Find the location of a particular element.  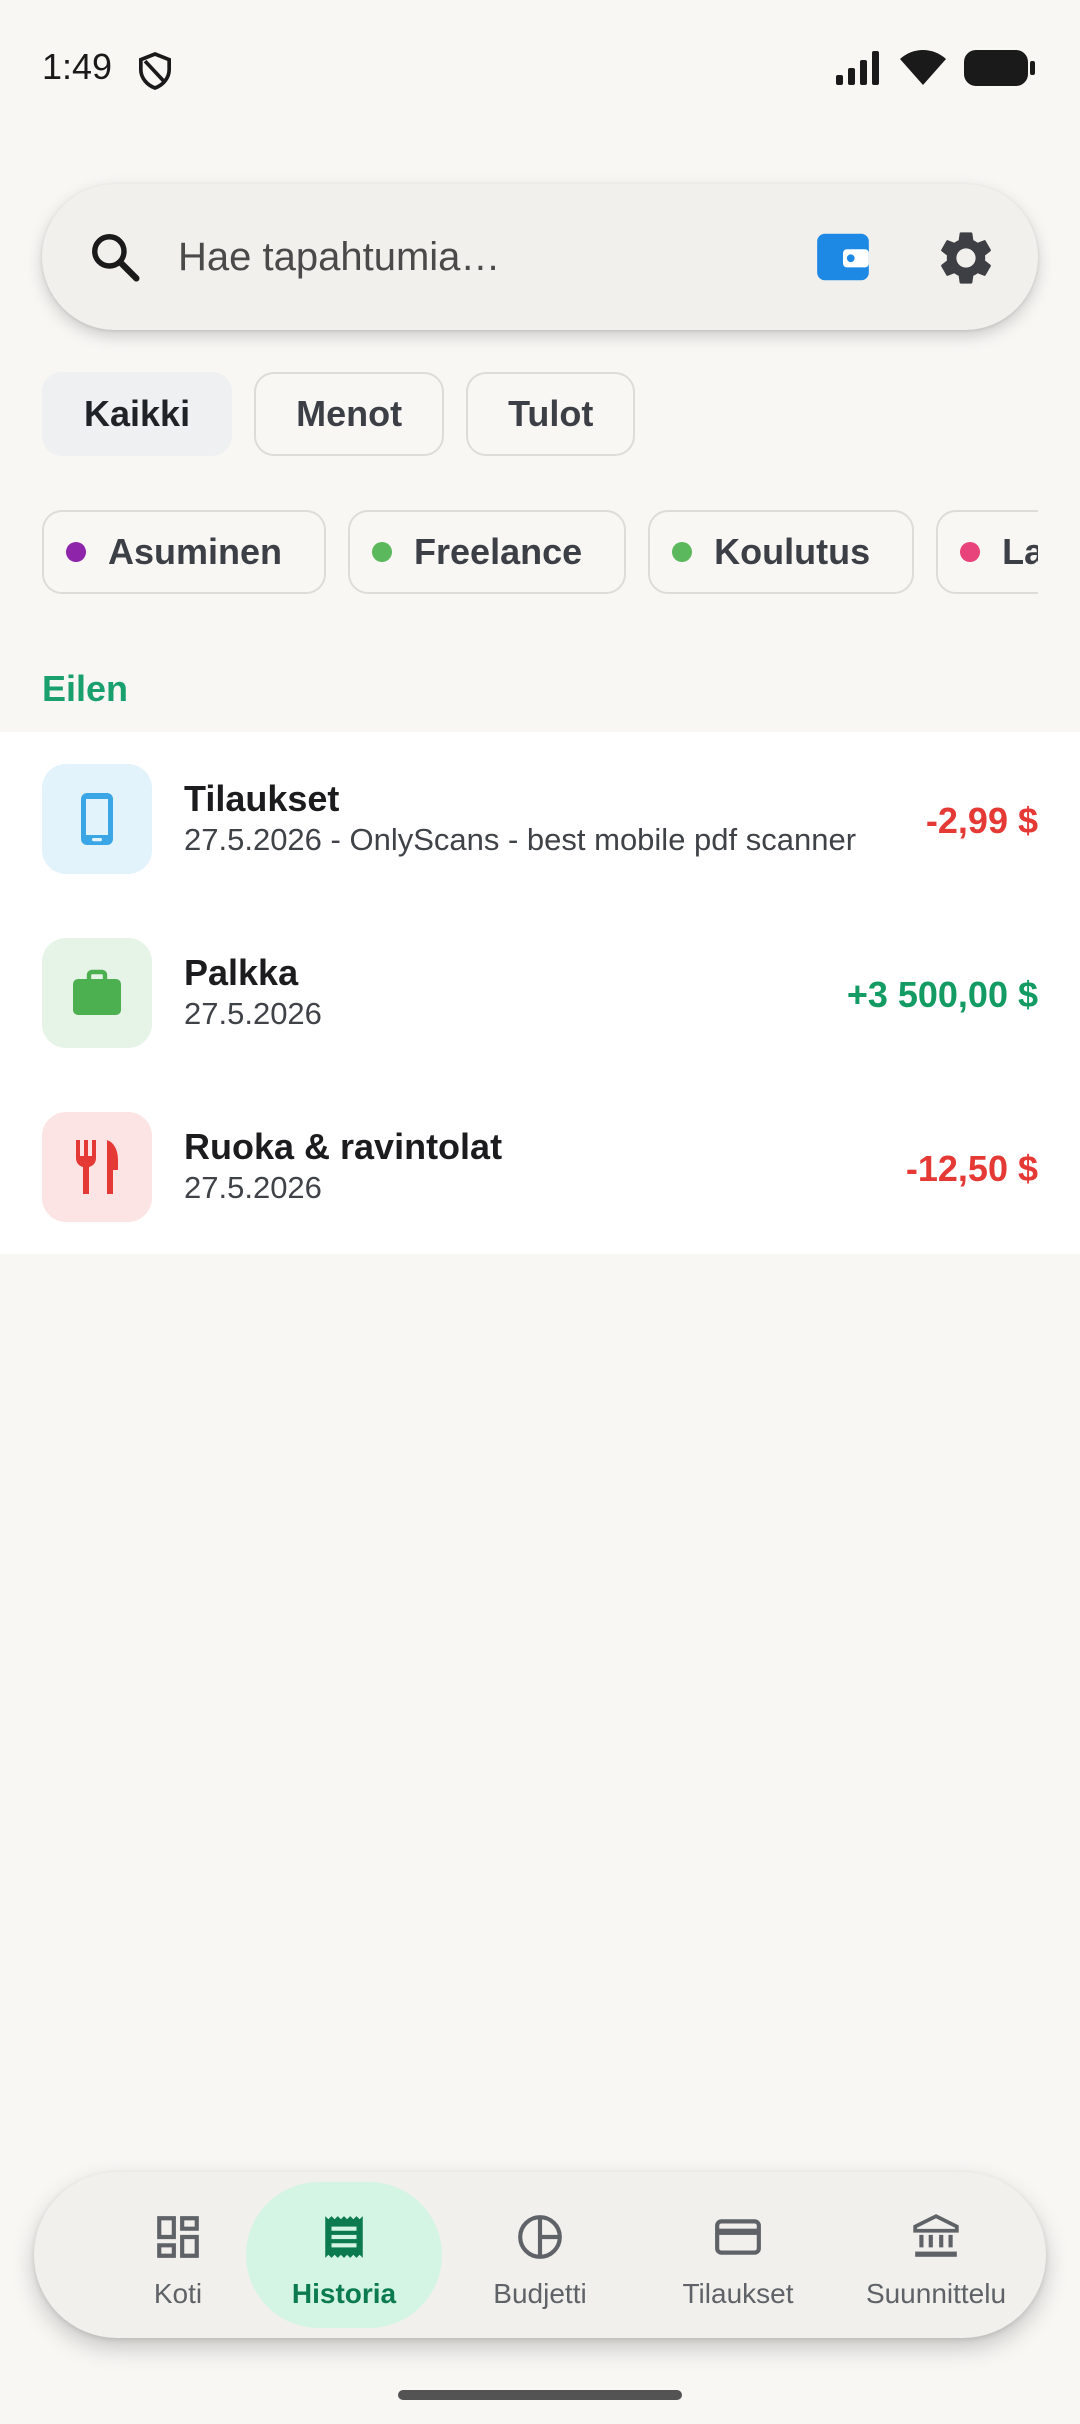

category-chip-label: Freelance is located at coordinates (498, 551).